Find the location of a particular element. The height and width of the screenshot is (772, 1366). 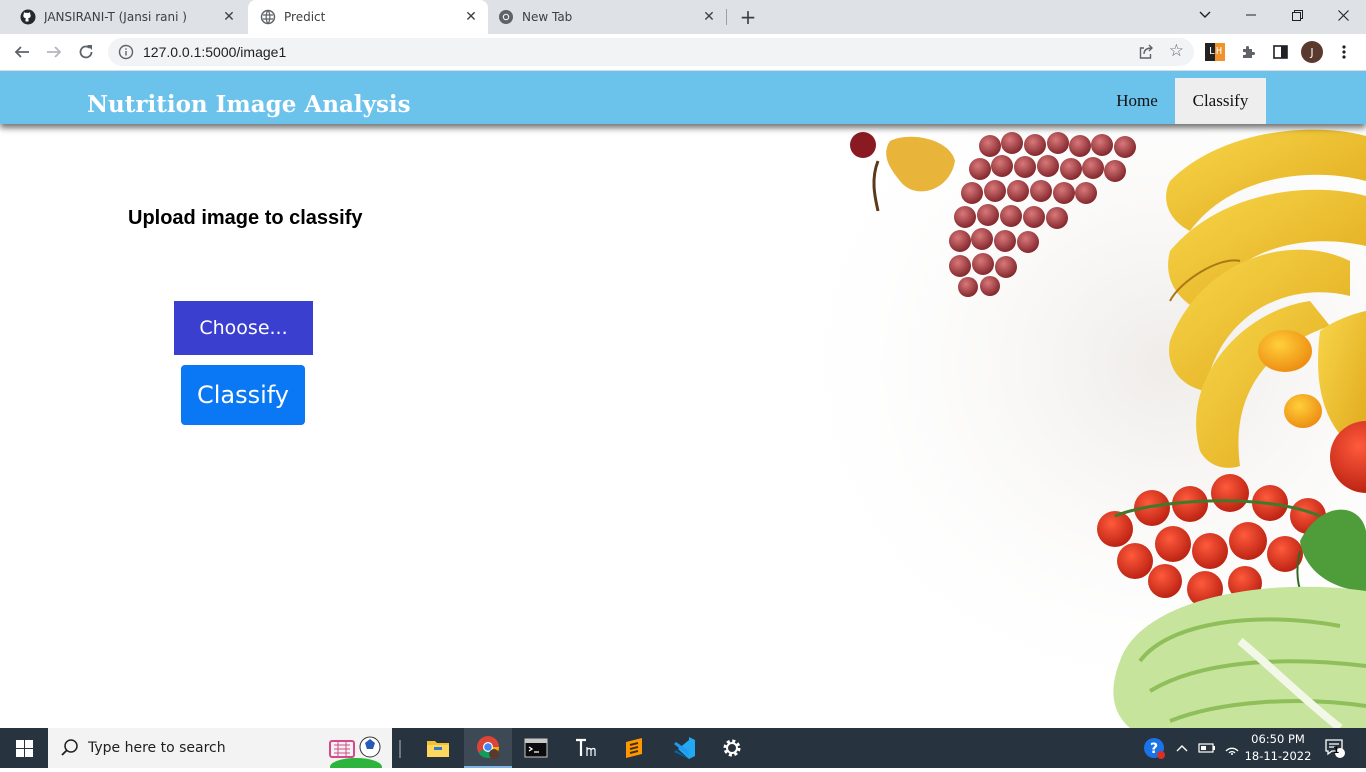

file-explorer-icon is located at coordinates (438, 748).